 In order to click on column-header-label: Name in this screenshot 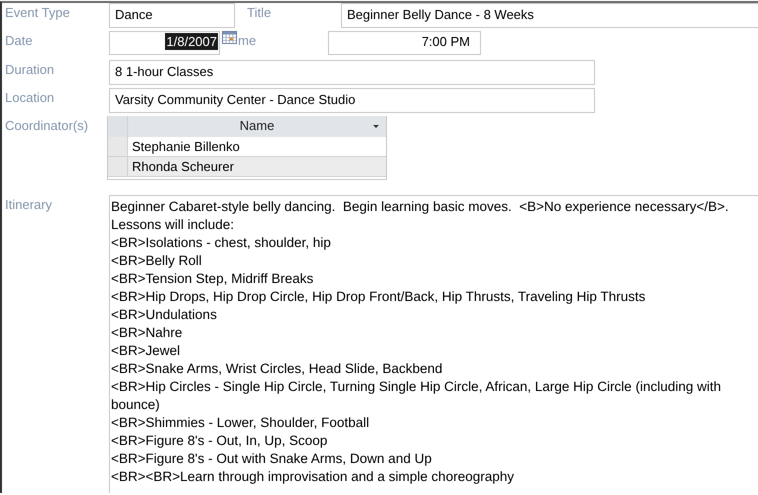, I will do `click(257, 125)`.